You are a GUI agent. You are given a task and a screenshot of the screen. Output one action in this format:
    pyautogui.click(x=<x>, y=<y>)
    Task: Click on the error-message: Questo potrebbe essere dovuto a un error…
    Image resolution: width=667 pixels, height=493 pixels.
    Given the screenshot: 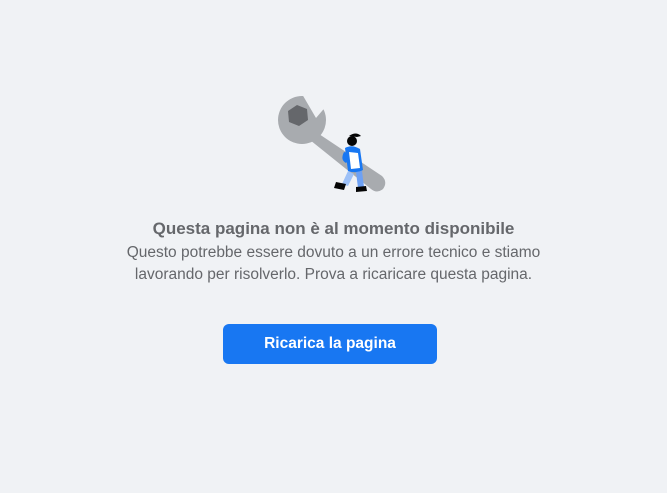 What is the action you would take?
    pyautogui.click(x=333, y=263)
    